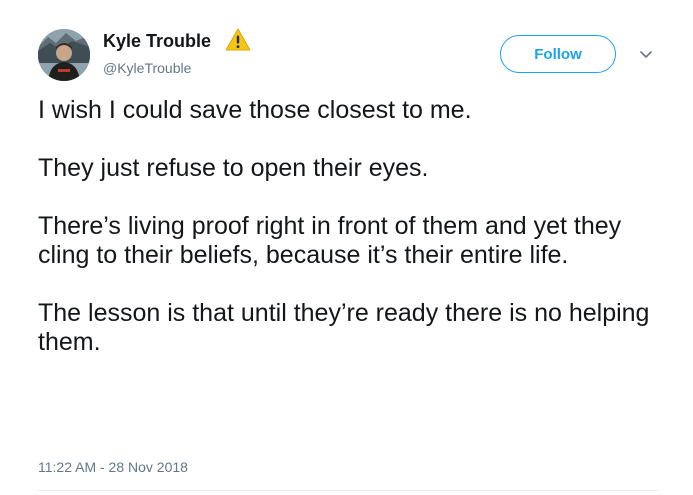 This screenshot has height=495, width=693. I want to click on avatar, so click(64, 55).